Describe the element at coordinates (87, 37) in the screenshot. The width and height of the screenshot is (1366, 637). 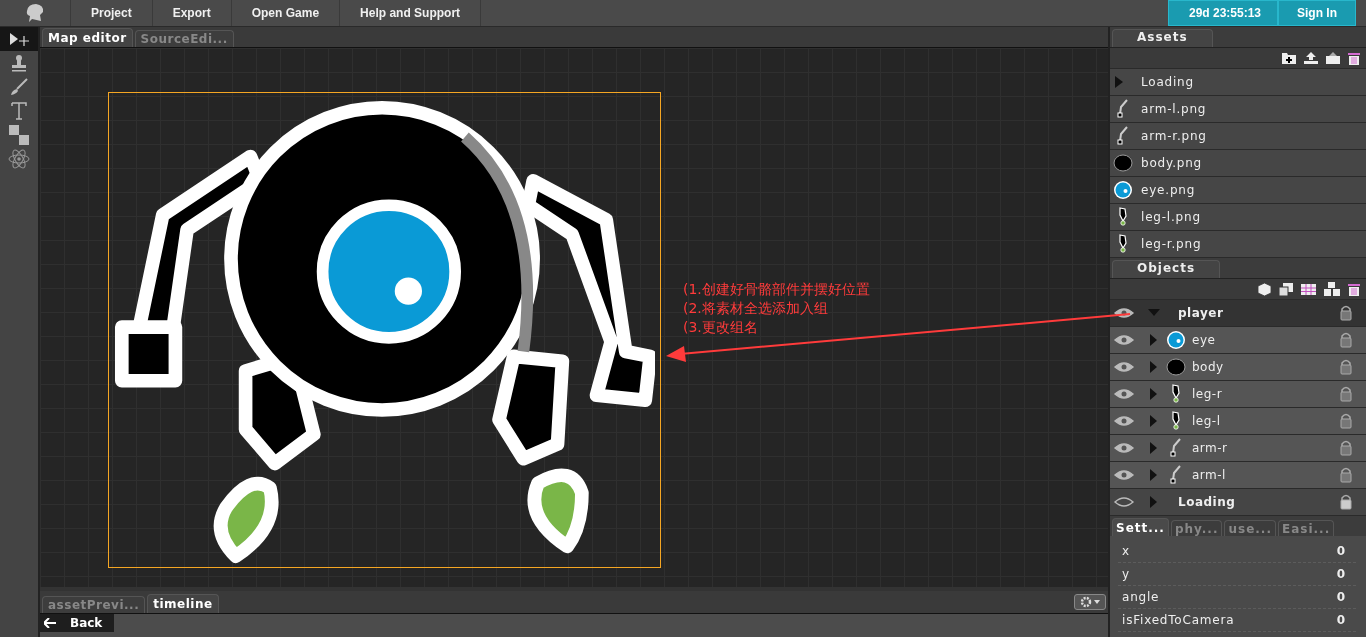
I see `editor-tab: Map editor` at that location.